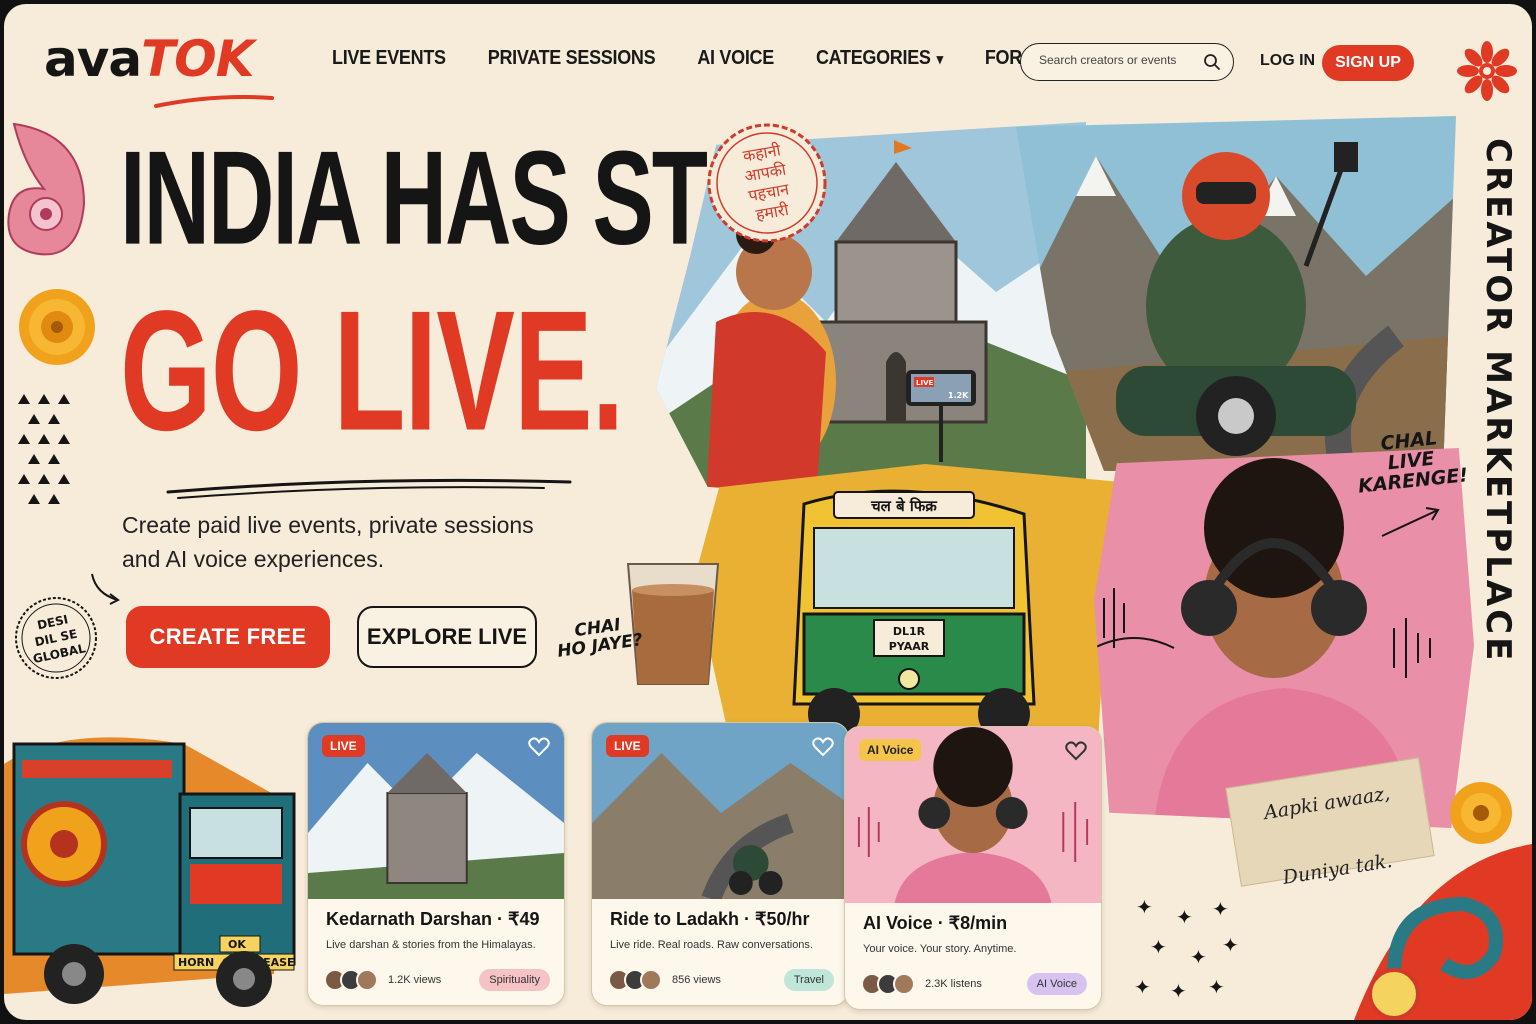  I want to click on creator-marketplace-text: CREATOR MARKETPLACE, so click(1498, 401).